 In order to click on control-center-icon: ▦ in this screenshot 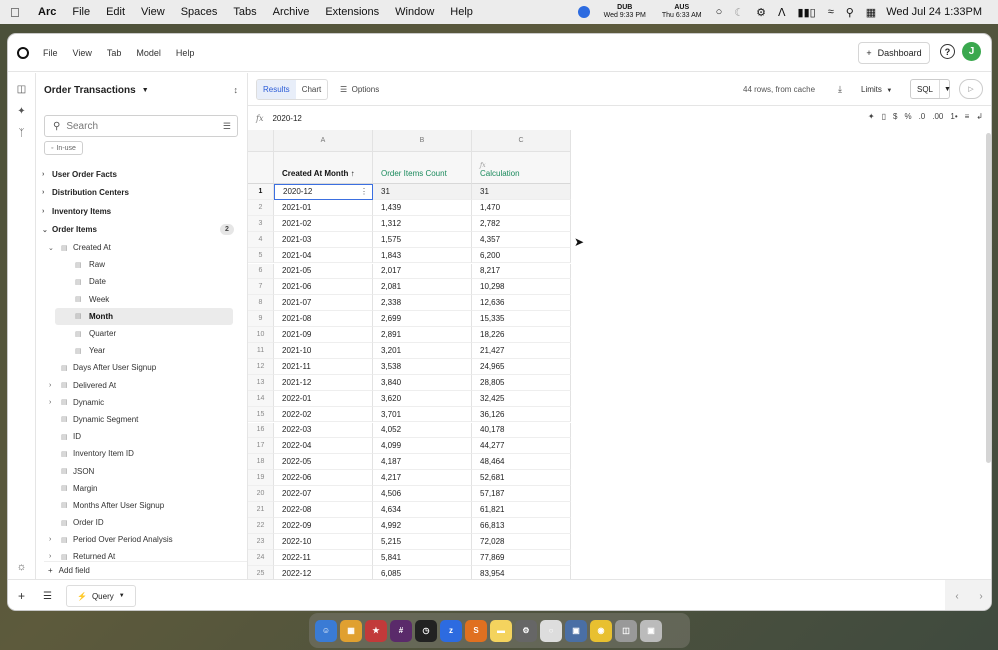, I will do `click(871, 12)`.